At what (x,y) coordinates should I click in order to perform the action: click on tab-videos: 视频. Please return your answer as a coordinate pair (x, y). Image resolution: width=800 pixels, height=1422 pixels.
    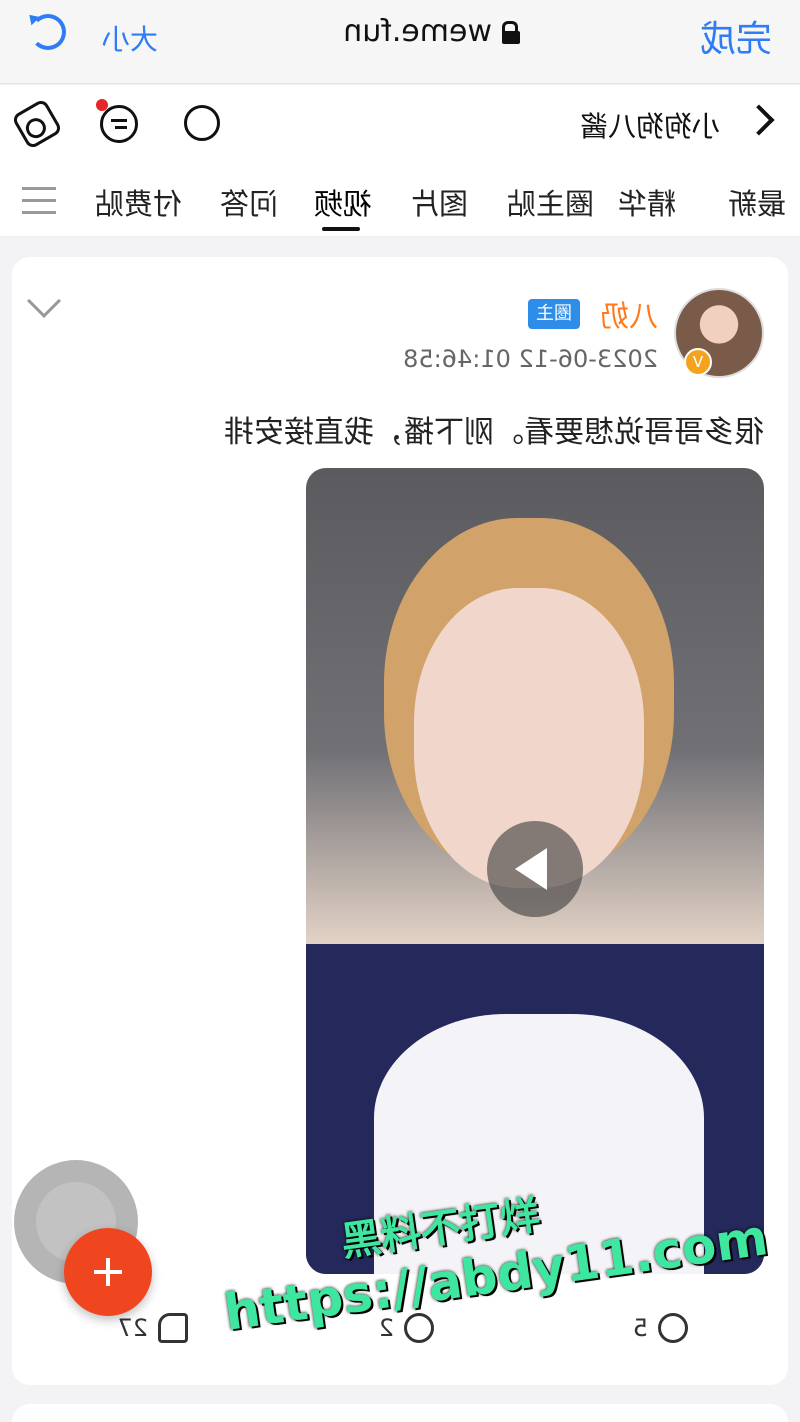
    Looking at the image, I should click on (343, 202).